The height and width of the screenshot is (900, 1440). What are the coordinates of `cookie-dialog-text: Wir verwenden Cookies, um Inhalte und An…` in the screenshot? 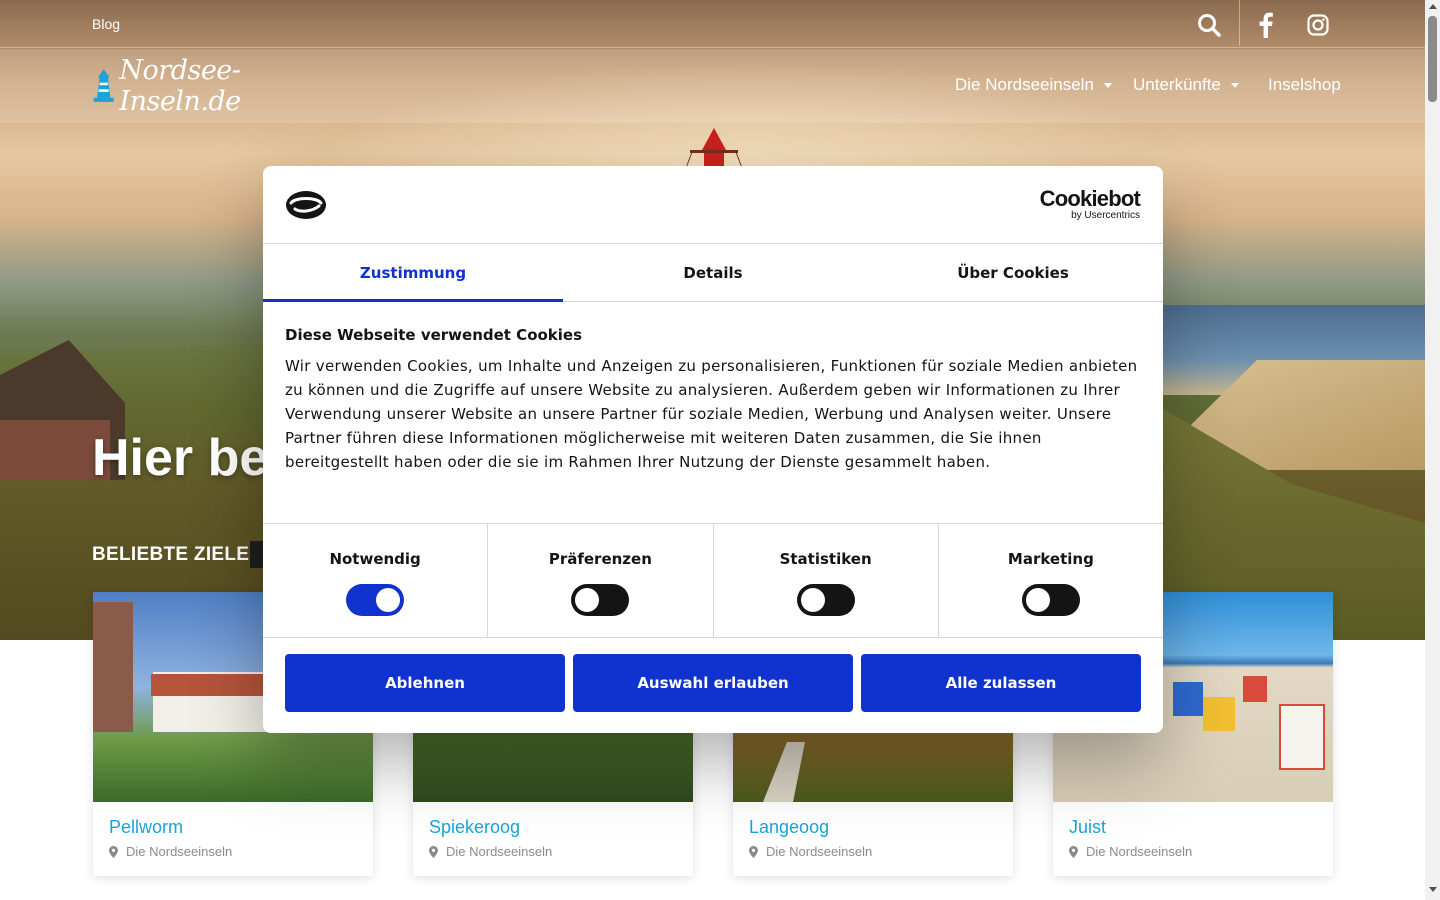 It's located at (711, 414).